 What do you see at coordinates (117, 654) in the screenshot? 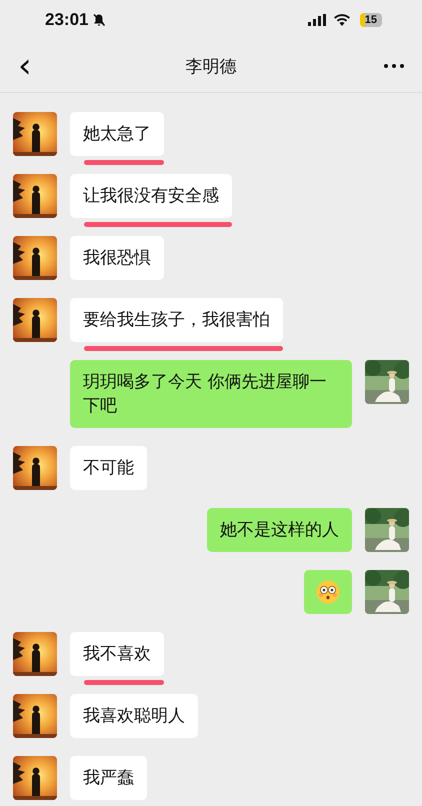
I see `message-bubble: 我不喜欢` at bounding box center [117, 654].